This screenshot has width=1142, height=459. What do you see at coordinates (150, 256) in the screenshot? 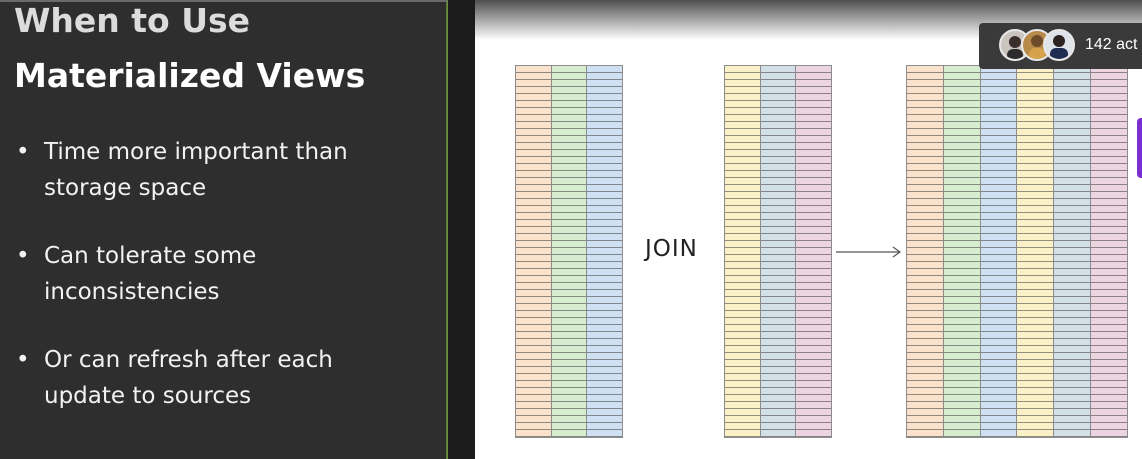
I see `bullet-text-line: Can tolerate some` at bounding box center [150, 256].